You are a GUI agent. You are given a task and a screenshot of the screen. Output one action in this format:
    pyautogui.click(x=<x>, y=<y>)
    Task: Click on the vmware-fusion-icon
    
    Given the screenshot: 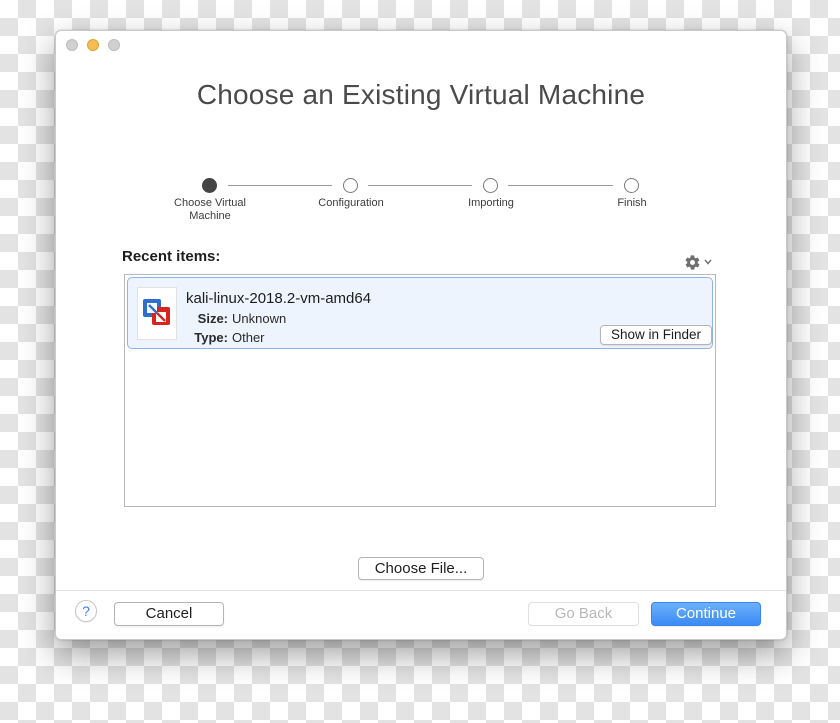 What is the action you would take?
    pyautogui.click(x=157, y=313)
    